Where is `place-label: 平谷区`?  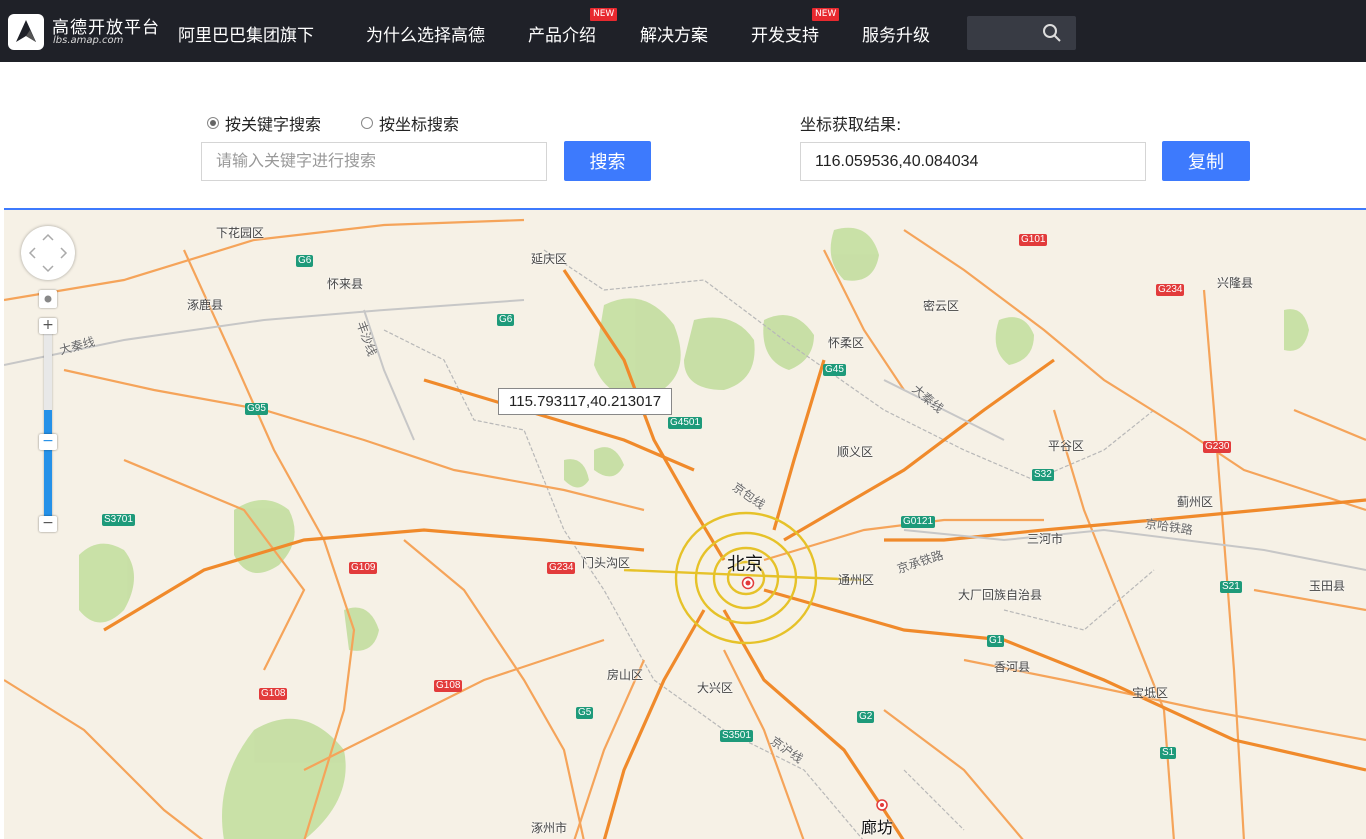 place-label: 平谷区 is located at coordinates (1066, 446).